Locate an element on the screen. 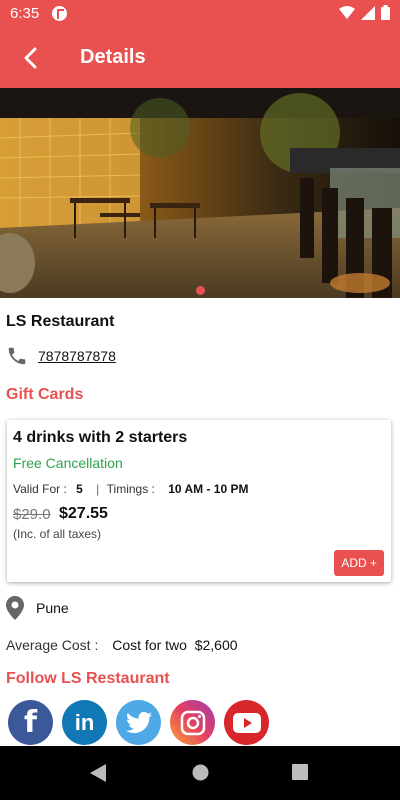 Image resolution: width=400 pixels, height=800 pixels. social-links: f in is located at coordinates (138, 722).